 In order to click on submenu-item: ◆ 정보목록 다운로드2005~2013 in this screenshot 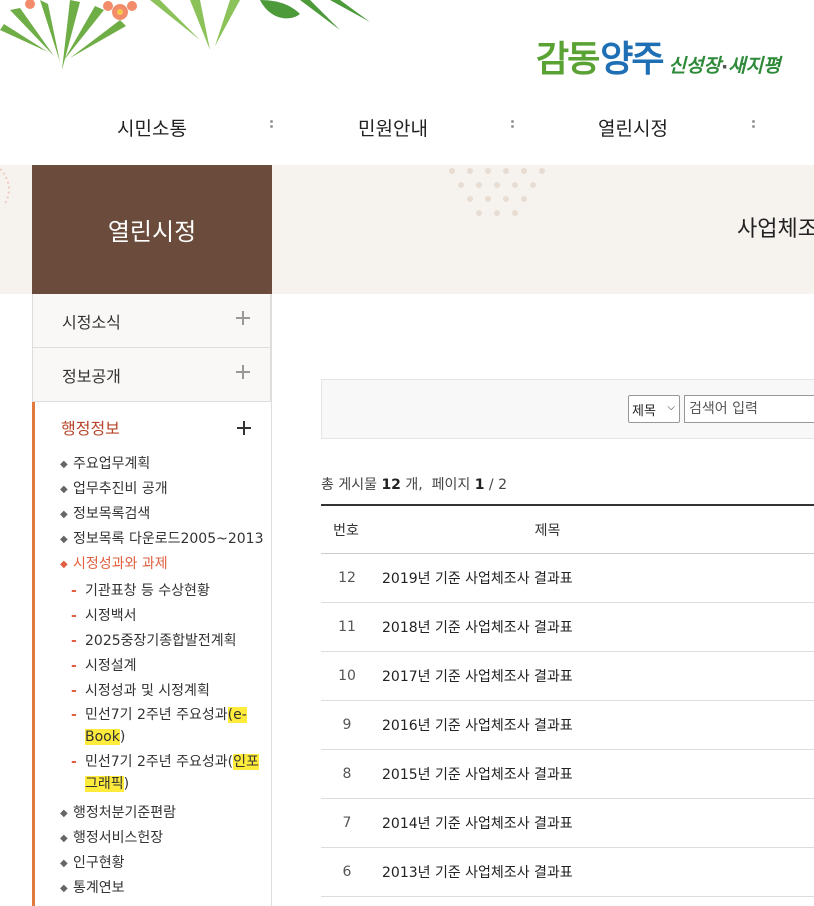, I will do `click(165, 539)`.